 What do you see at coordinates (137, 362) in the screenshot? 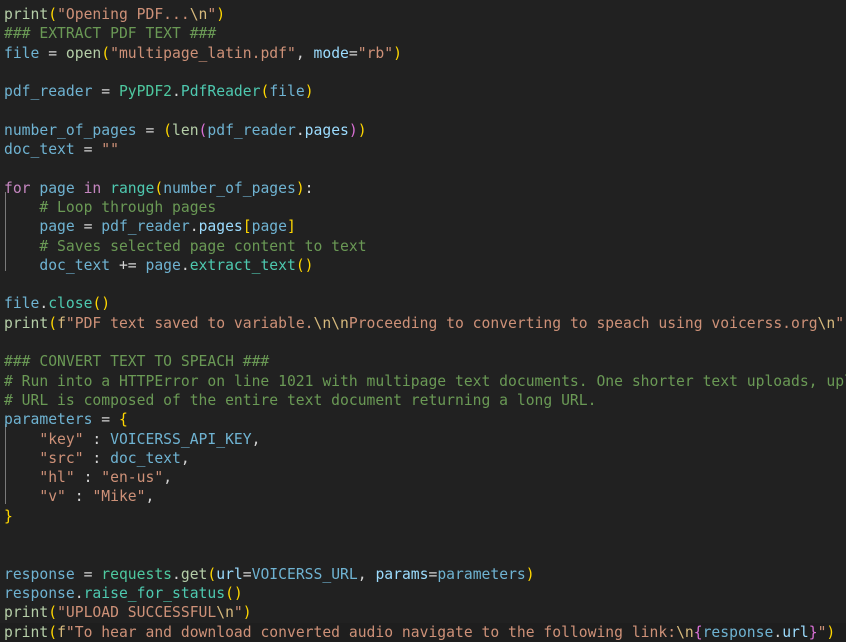
I see `code-token: ### CONVERT TEXT TO SPEACH ###` at bounding box center [137, 362].